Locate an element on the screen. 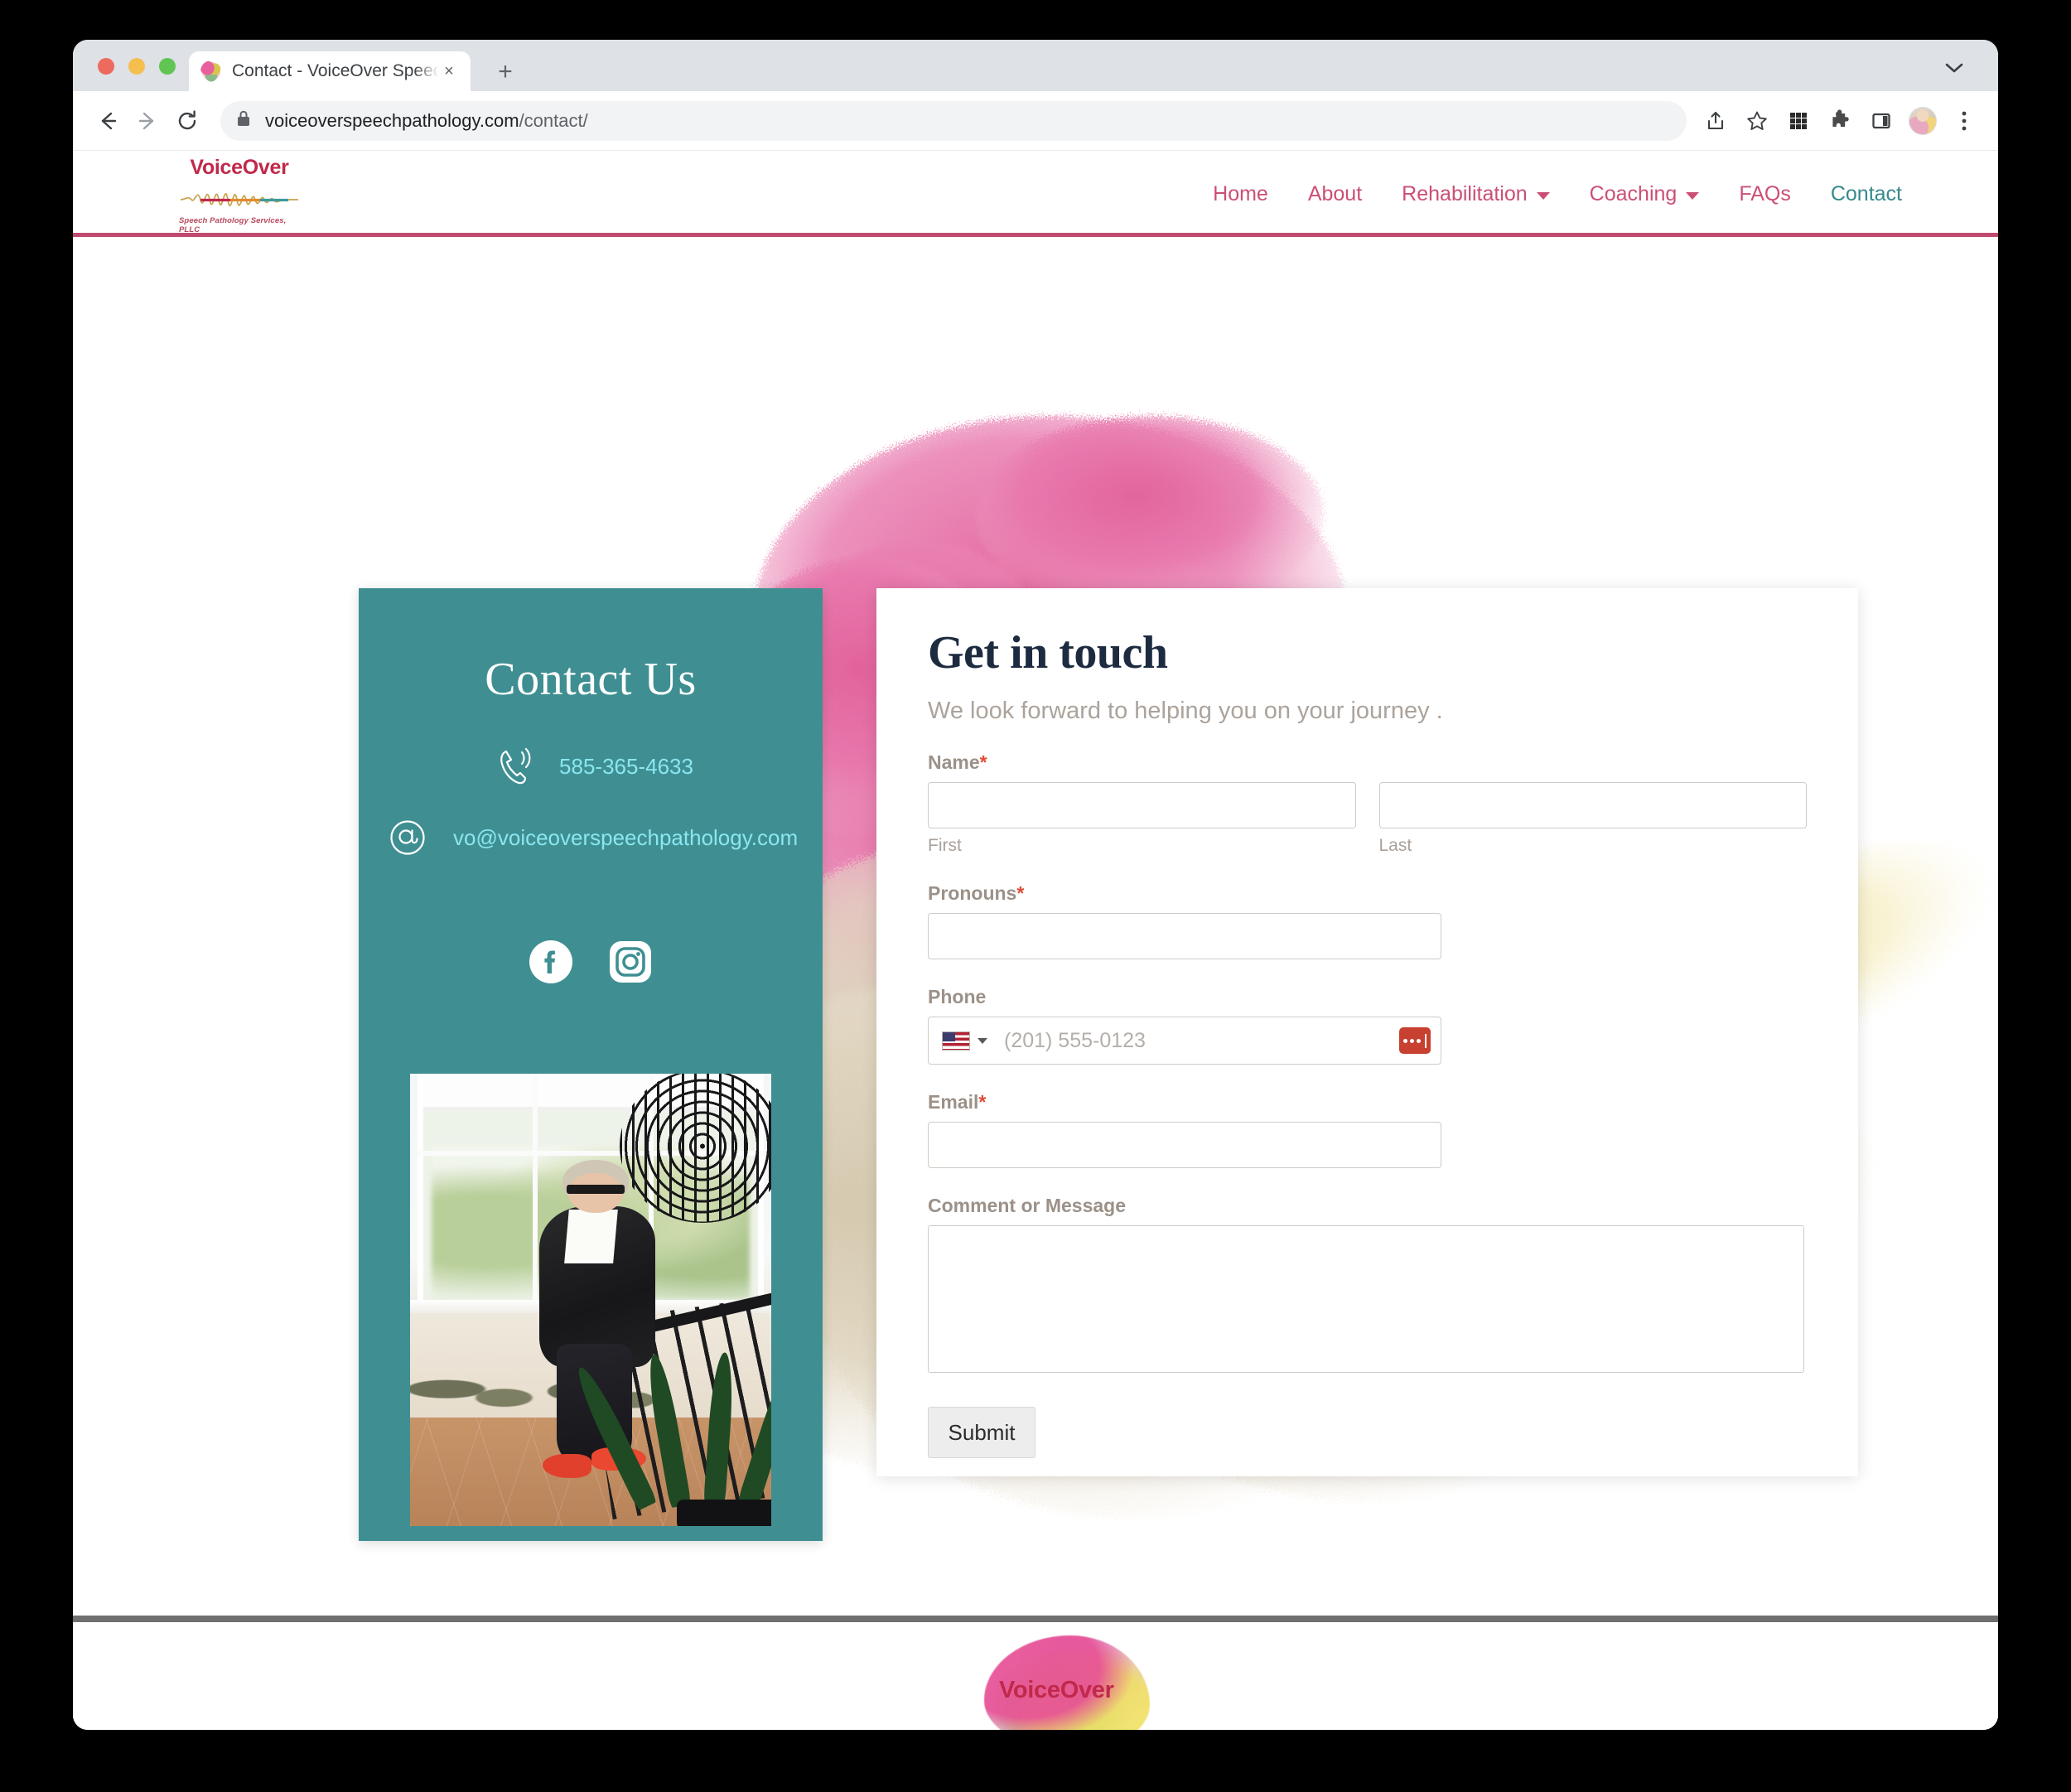 Image resolution: width=2071 pixels, height=1792 pixels. pronouns-input is located at coordinates (1185, 936).